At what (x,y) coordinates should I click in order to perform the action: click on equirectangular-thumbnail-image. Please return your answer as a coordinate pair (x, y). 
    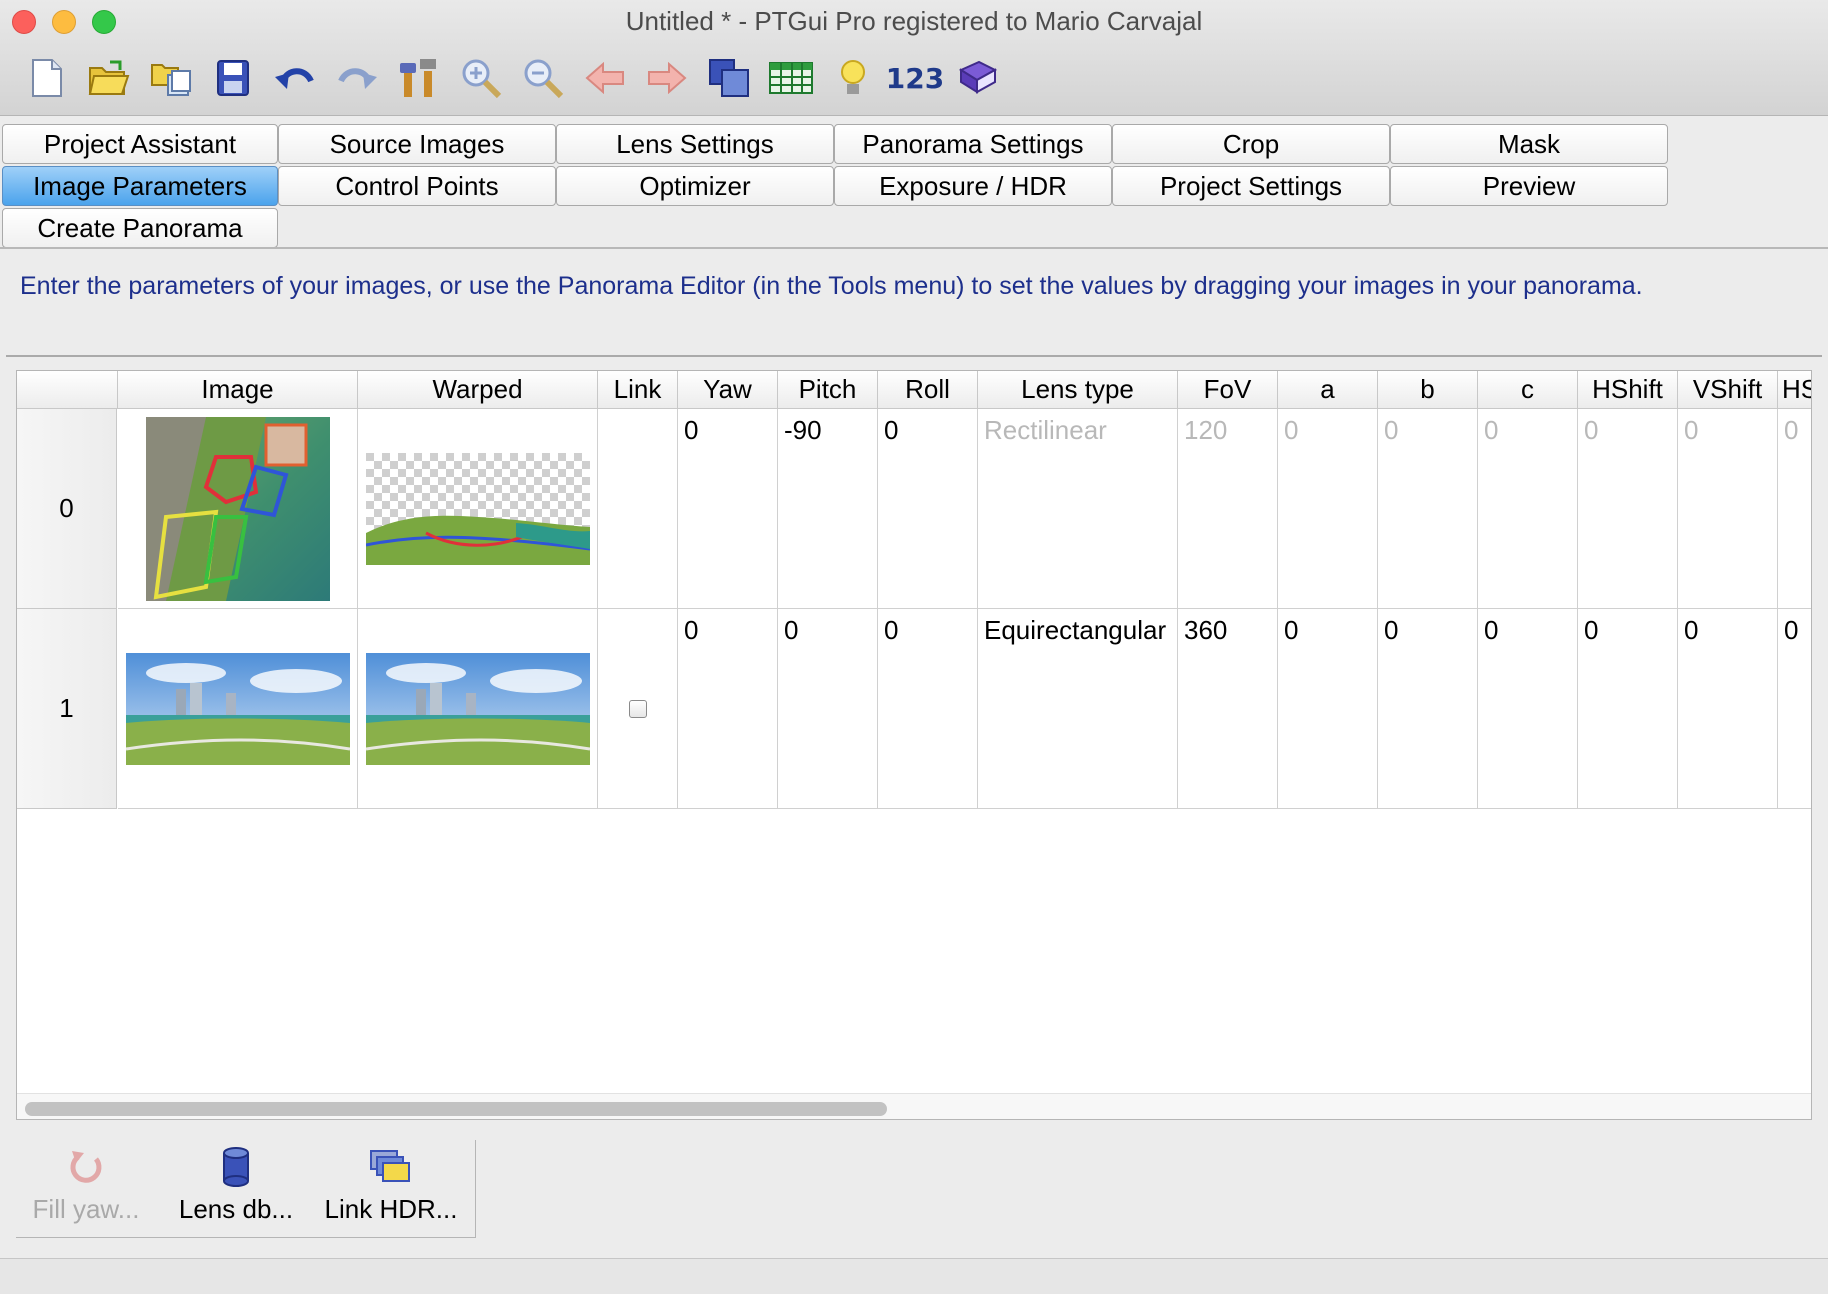
    Looking at the image, I should click on (237, 708).